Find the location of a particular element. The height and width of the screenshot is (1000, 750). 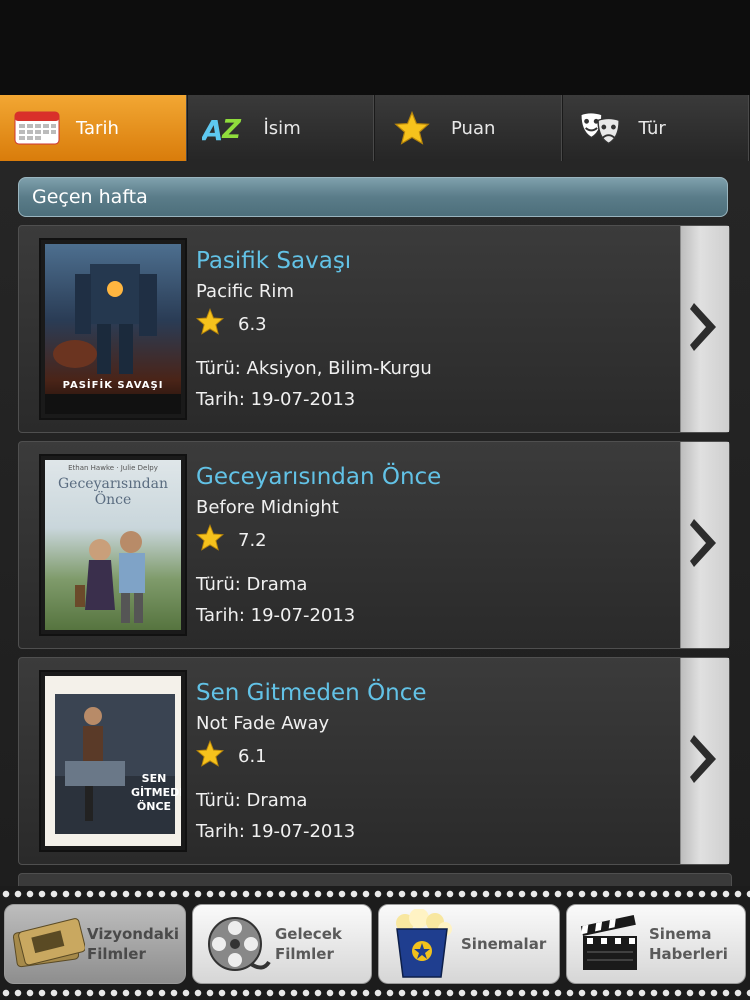

section-header: Geçen hafta is located at coordinates (373, 197).